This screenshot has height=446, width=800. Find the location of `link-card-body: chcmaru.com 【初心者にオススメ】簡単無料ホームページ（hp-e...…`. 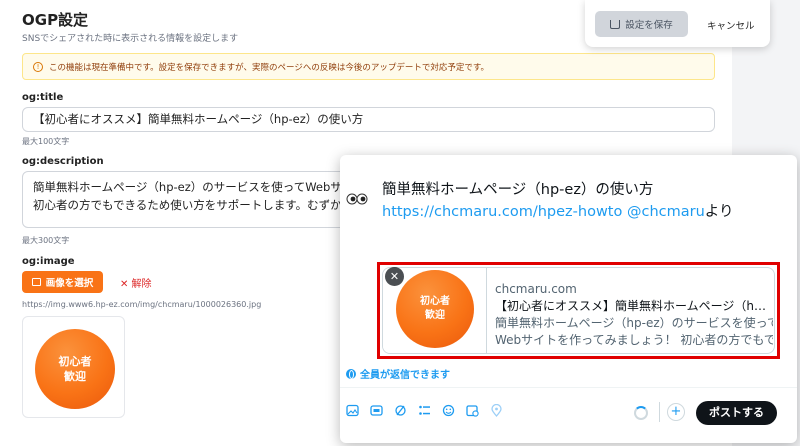

link-card-body: chcmaru.com 【初心者にオススメ】簡単無料ホームページ（hp-e...… is located at coordinates (634, 315).